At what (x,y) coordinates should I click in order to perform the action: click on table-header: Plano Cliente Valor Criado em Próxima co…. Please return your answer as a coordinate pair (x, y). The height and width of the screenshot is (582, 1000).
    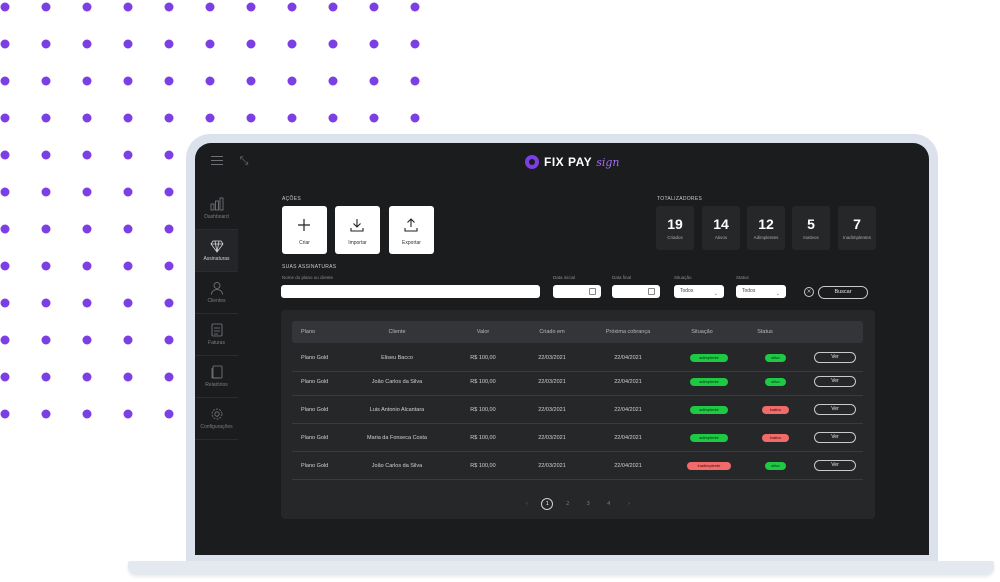
    Looking at the image, I should click on (577, 332).